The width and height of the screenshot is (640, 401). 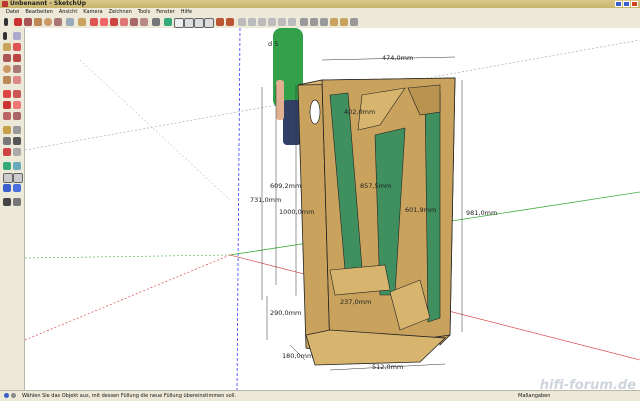 I want to click on zoom-tool-icon, so click(x=8, y=178).